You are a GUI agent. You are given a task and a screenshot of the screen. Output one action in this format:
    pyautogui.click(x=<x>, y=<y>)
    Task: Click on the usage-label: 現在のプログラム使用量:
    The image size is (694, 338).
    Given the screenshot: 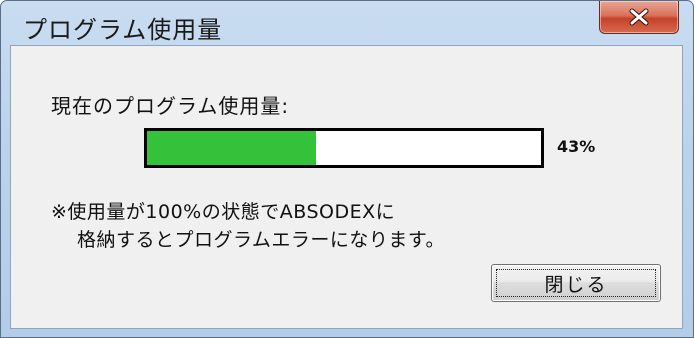 What is the action you would take?
    pyautogui.click(x=170, y=106)
    